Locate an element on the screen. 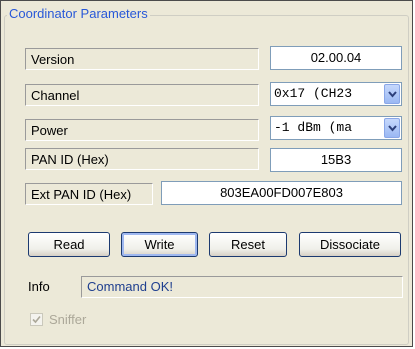 The width and height of the screenshot is (415, 349). info-status: Command OK! is located at coordinates (242, 287).